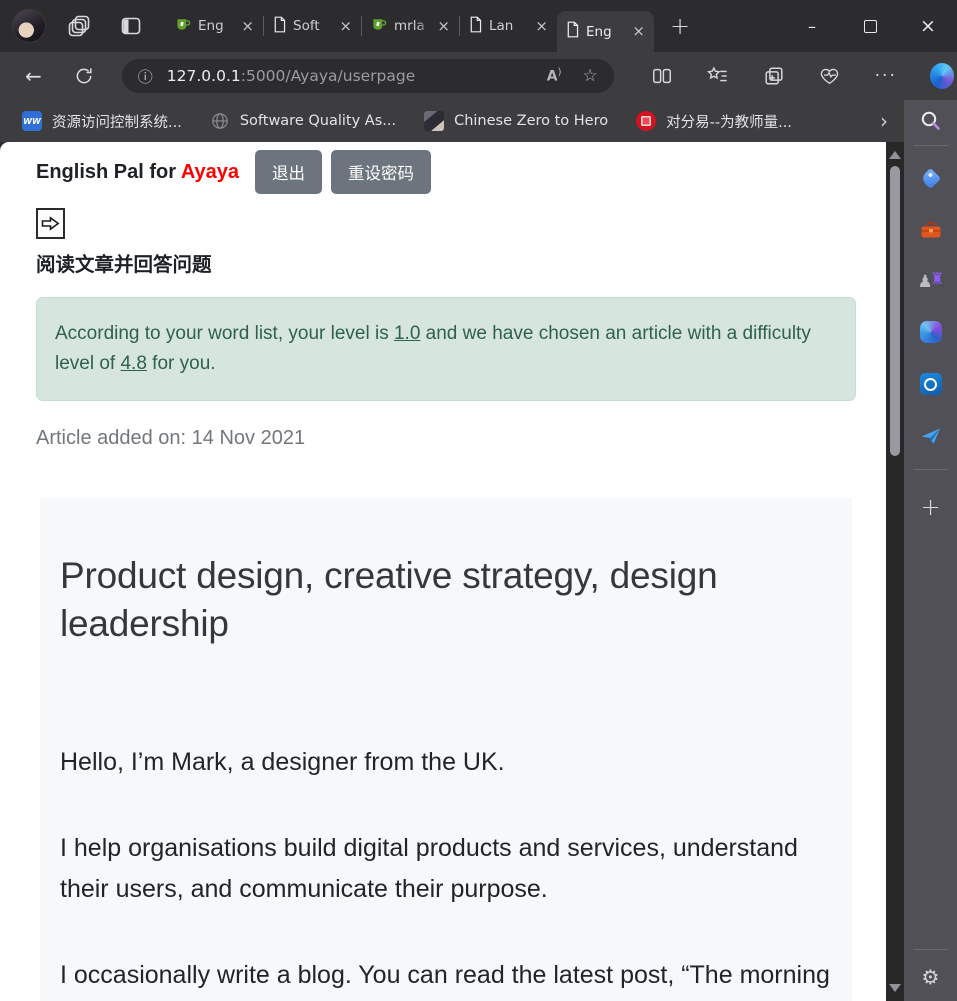 The height and width of the screenshot is (1001, 957). Describe the element at coordinates (291, 76) in the screenshot. I see `url-text: 127.0.0.1:5000/Ayaya/userpage` at that location.